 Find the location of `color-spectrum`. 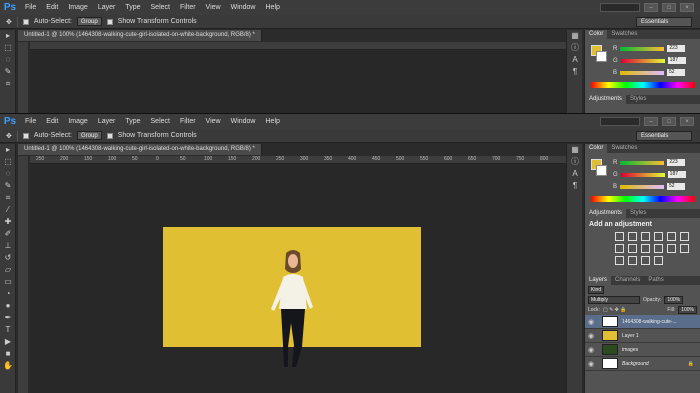

color-spectrum is located at coordinates (643, 85).